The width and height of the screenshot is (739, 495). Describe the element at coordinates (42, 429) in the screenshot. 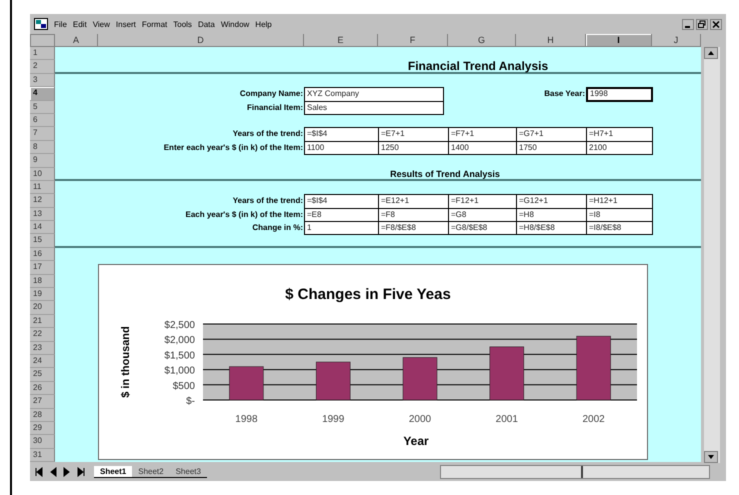

I see `row-header: 29` at that location.